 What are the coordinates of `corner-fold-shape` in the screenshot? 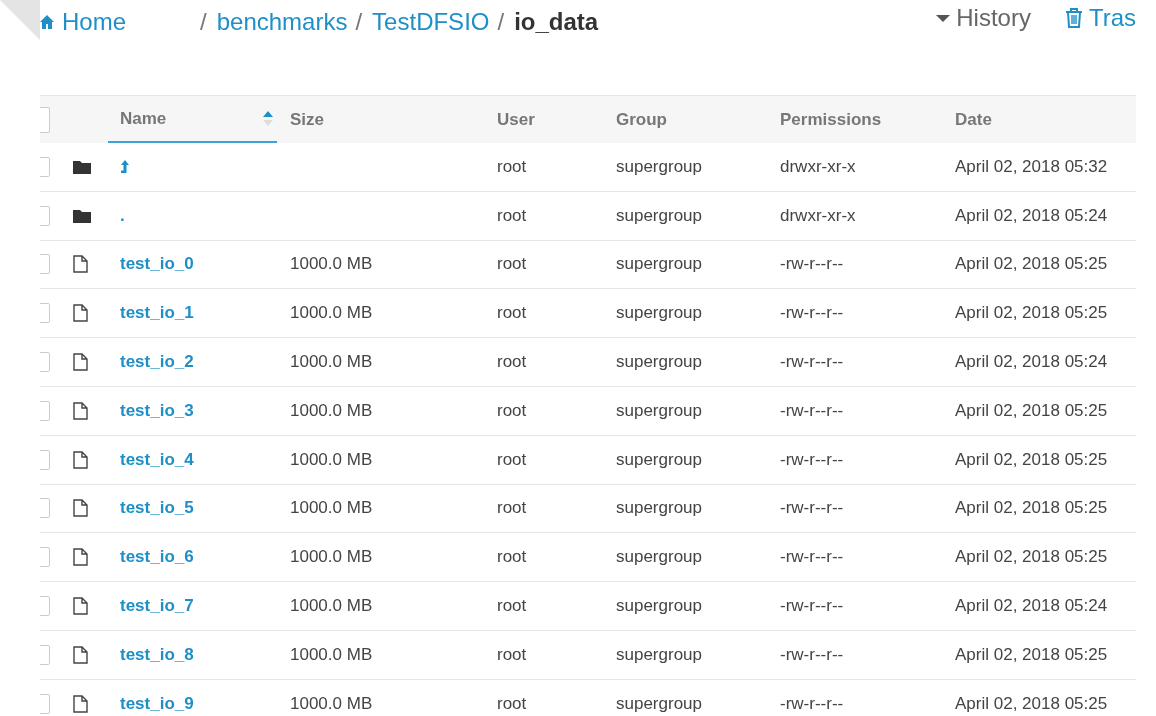 It's located at (20, 20).